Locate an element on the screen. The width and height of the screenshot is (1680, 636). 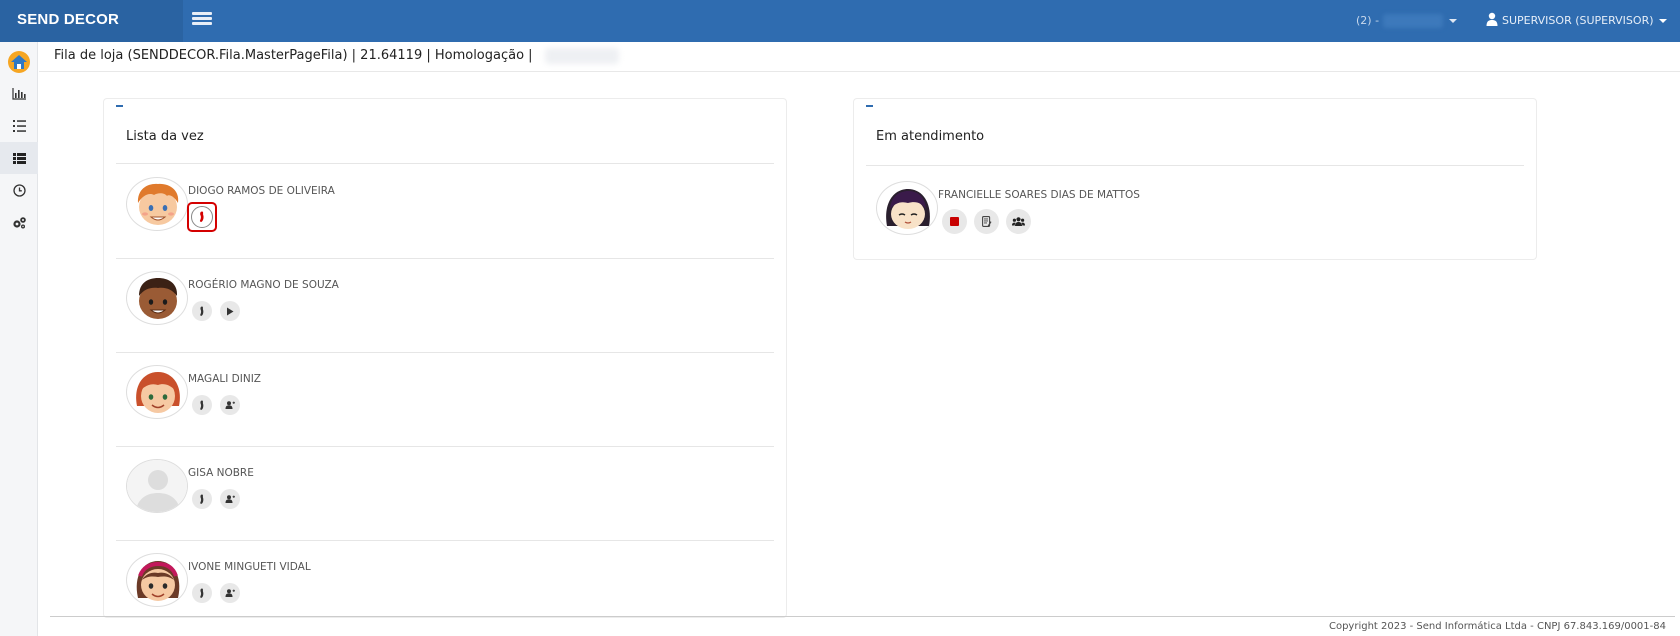
avatar-boy-dark-skin-icon is located at coordinates (158, 298).